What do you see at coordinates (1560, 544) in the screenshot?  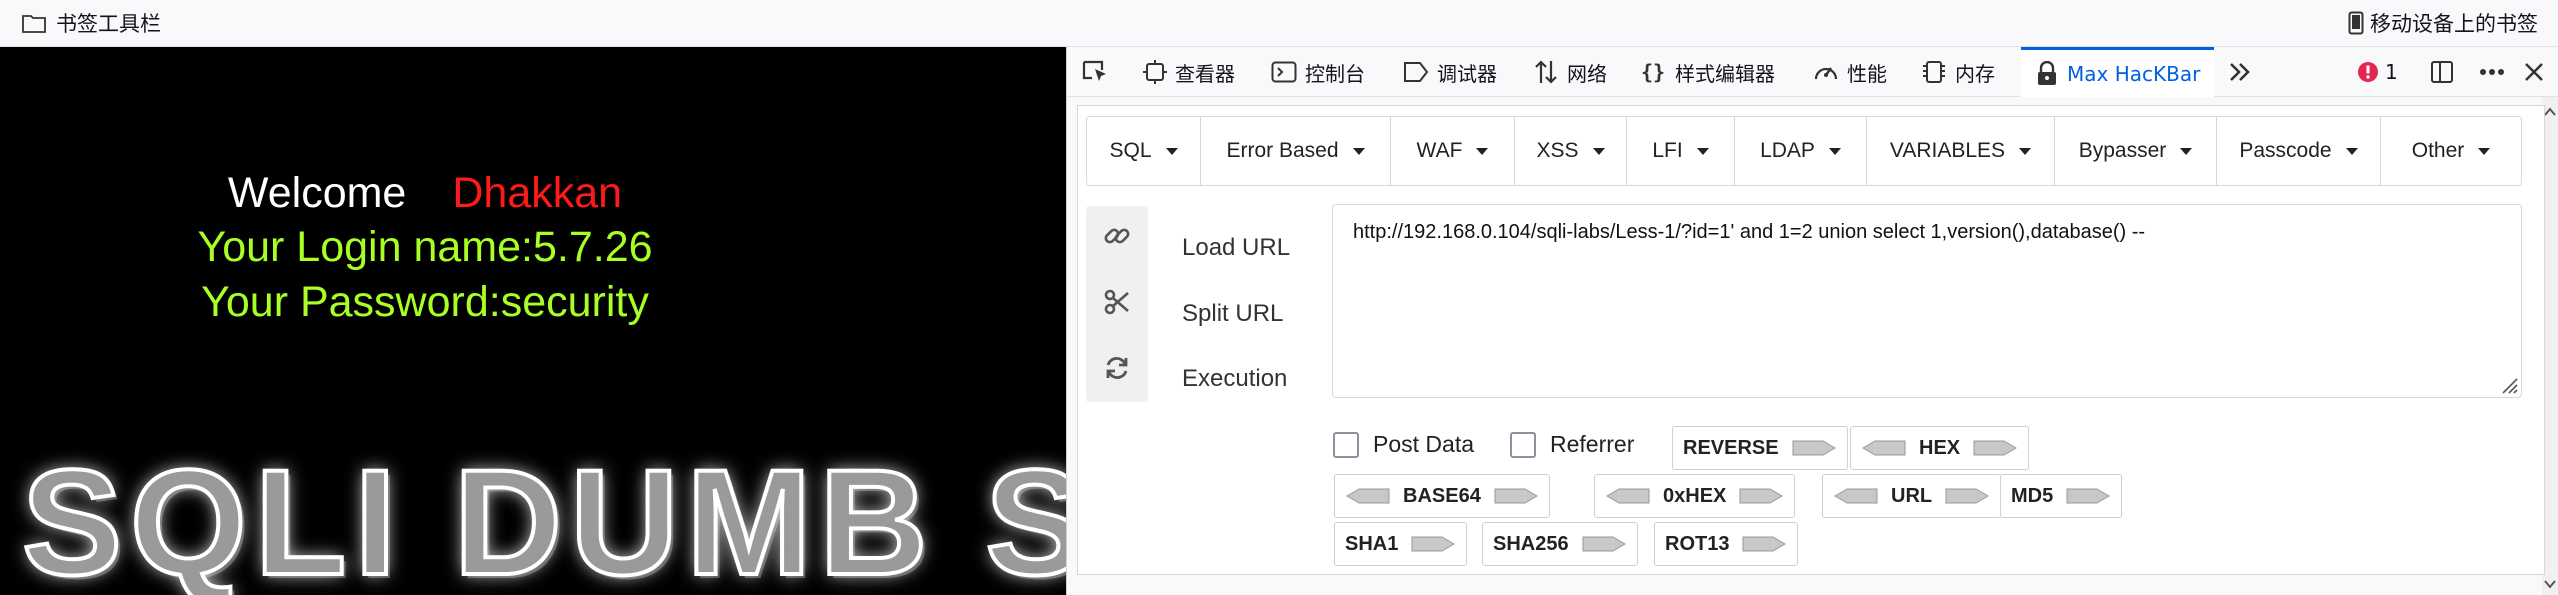 I see `sha256-button: SHA256` at bounding box center [1560, 544].